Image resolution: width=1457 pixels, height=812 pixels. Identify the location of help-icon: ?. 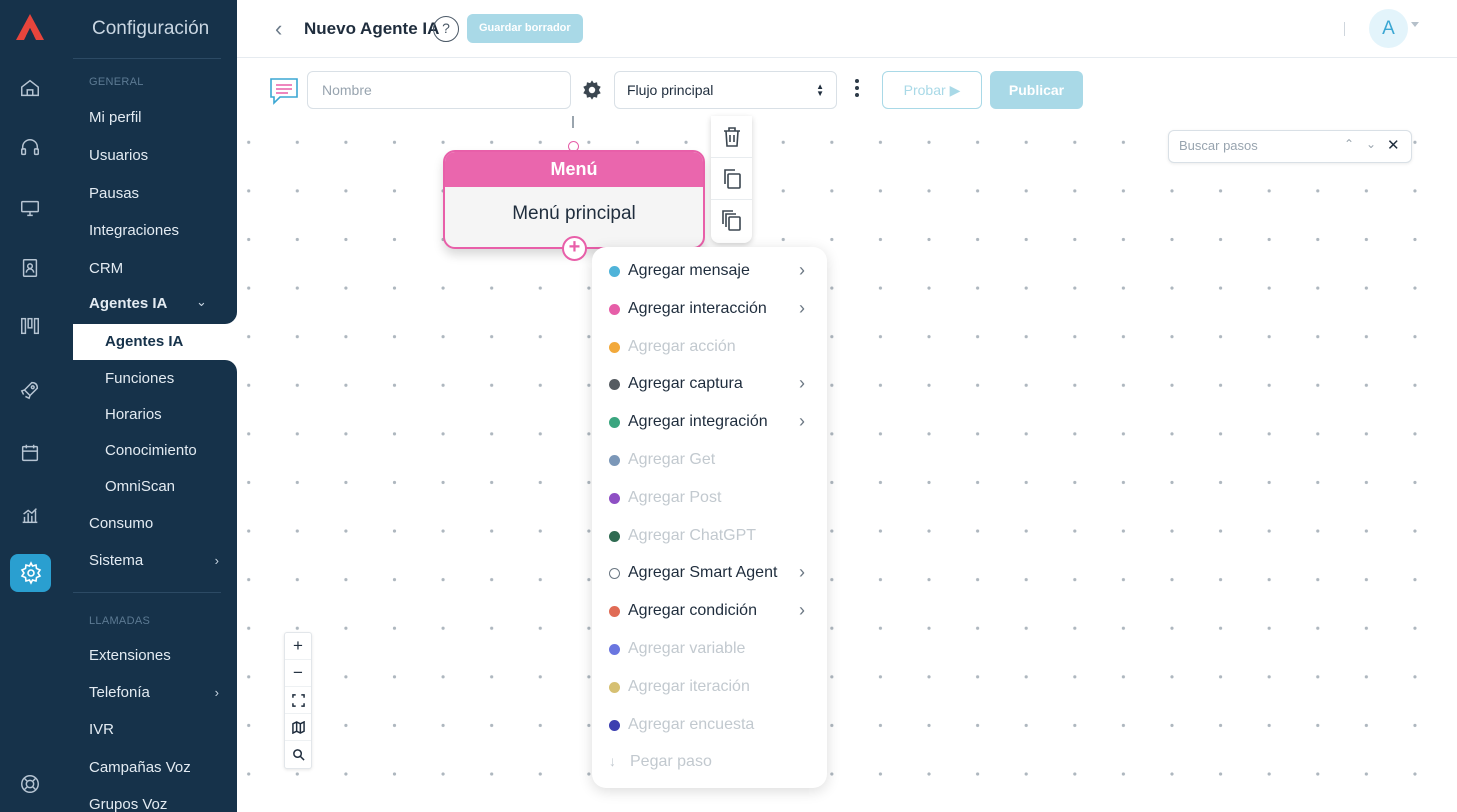
(446, 29).